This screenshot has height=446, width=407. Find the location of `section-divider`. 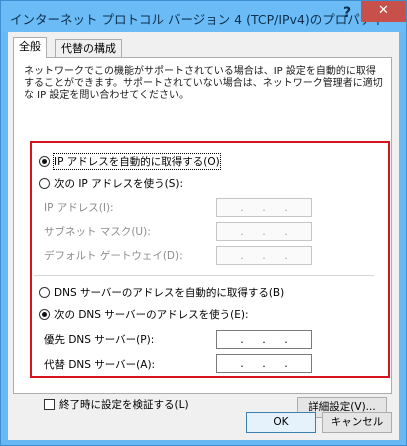

section-divider is located at coordinates (204, 275).